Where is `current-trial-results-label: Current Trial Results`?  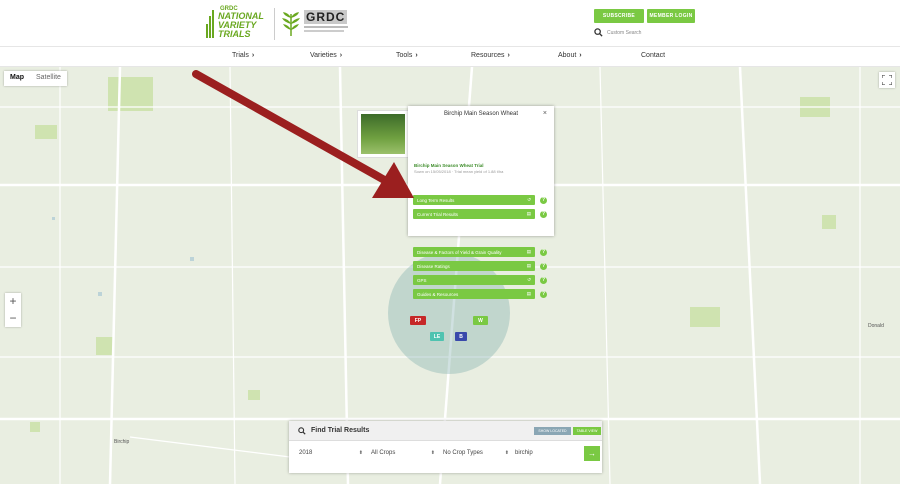
current-trial-results-label: Current Trial Results is located at coordinates (438, 214).